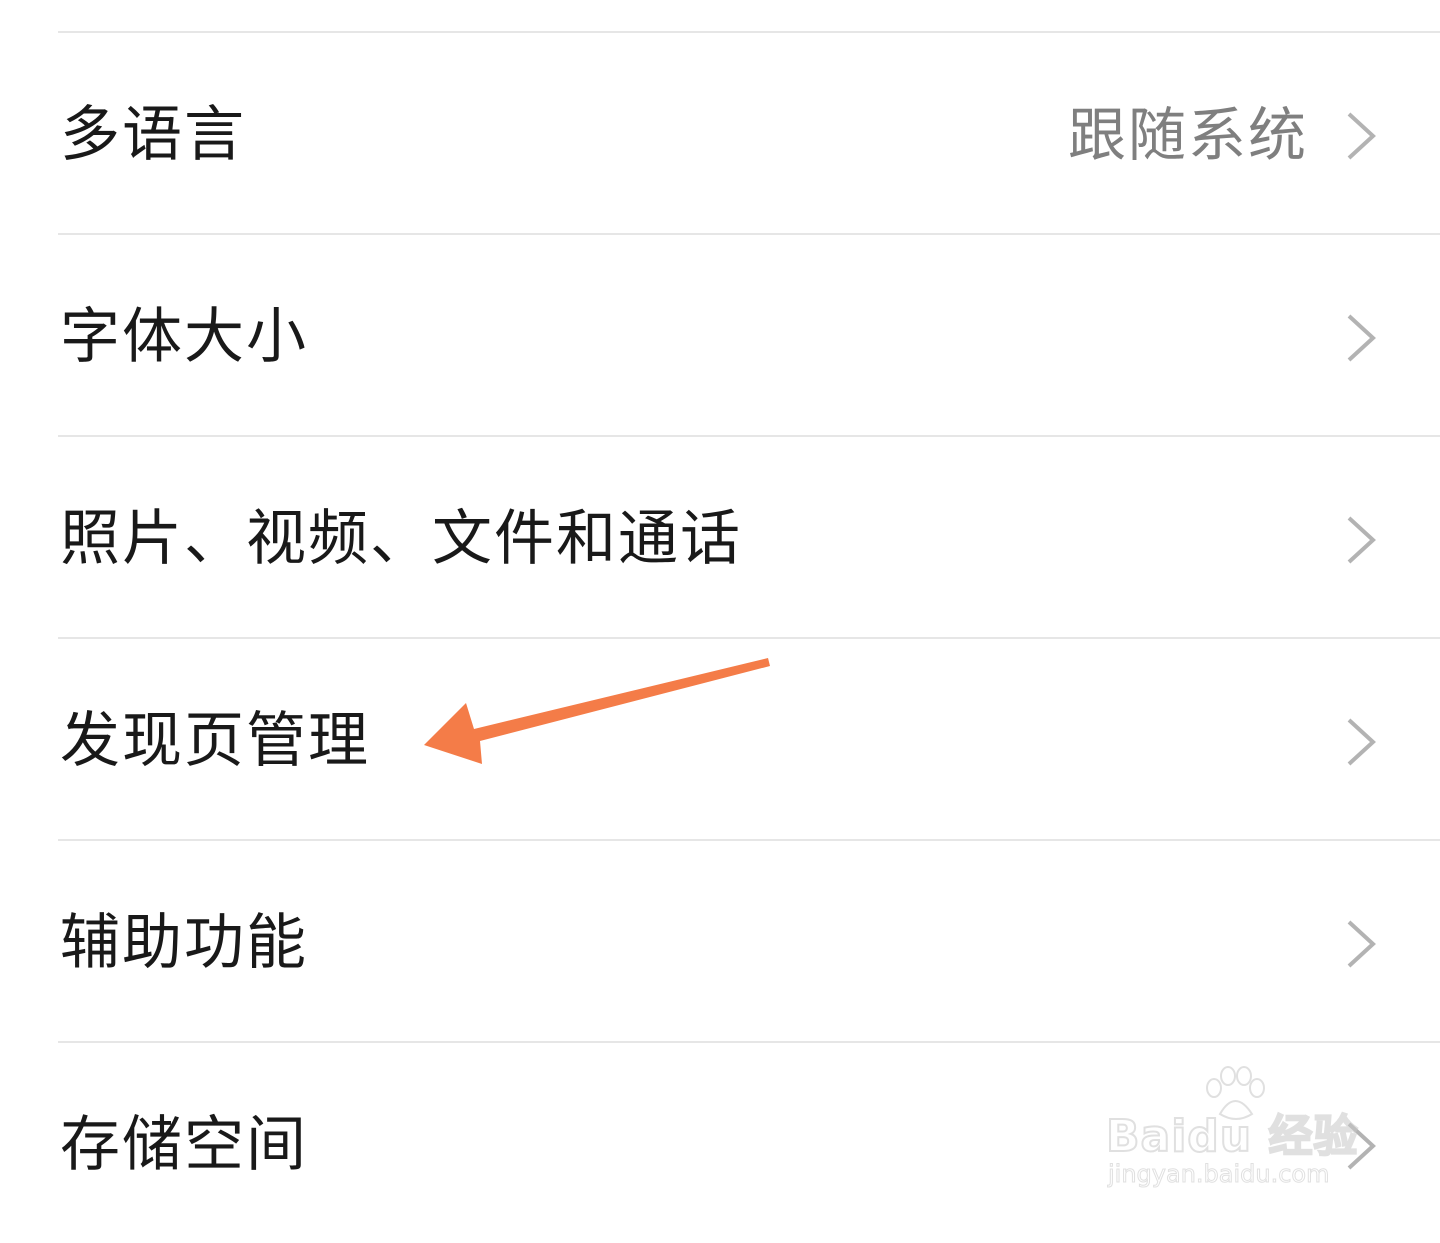 Image resolution: width=1440 pixels, height=1243 pixels. I want to click on watermark: Baidu 经验 jingyan.baidu.com, so click(1240, 1131).